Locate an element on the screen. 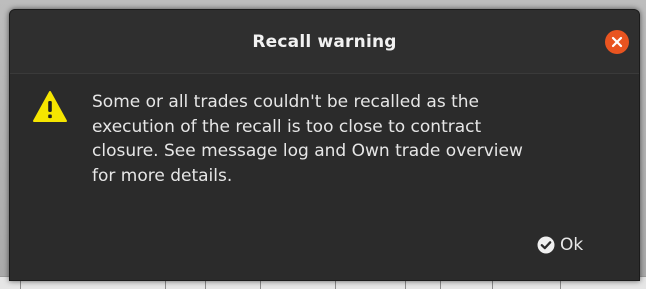  ok-button-label: Ok is located at coordinates (572, 245).